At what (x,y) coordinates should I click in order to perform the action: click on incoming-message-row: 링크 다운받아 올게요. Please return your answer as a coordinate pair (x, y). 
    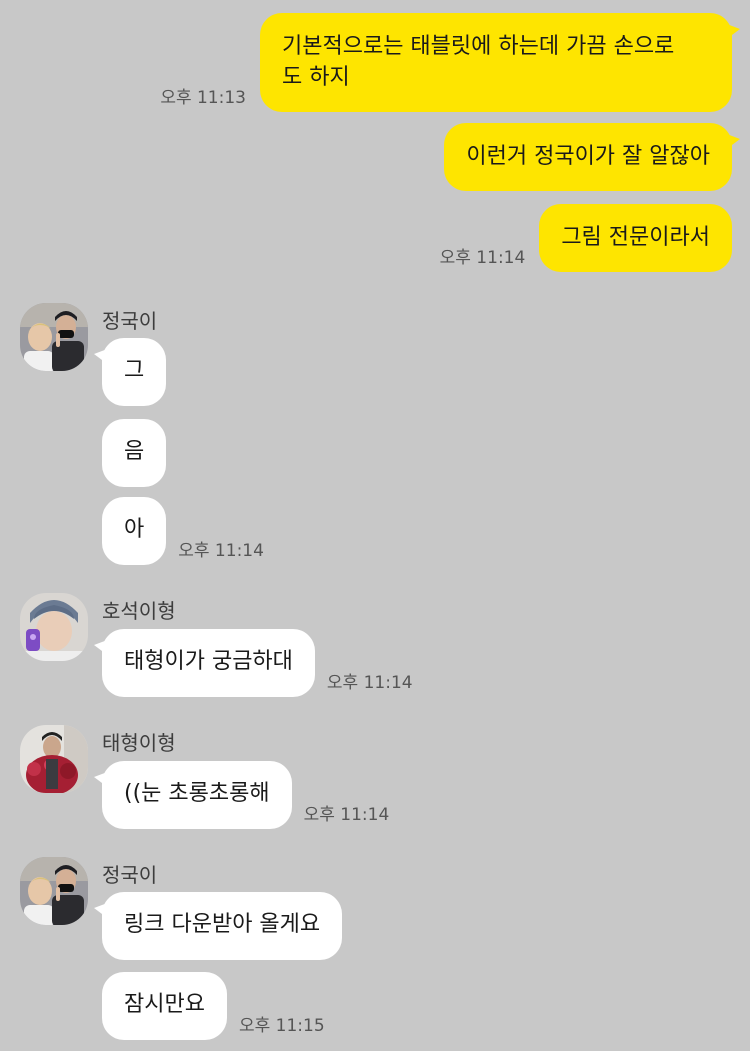
    Looking at the image, I should click on (218, 926).